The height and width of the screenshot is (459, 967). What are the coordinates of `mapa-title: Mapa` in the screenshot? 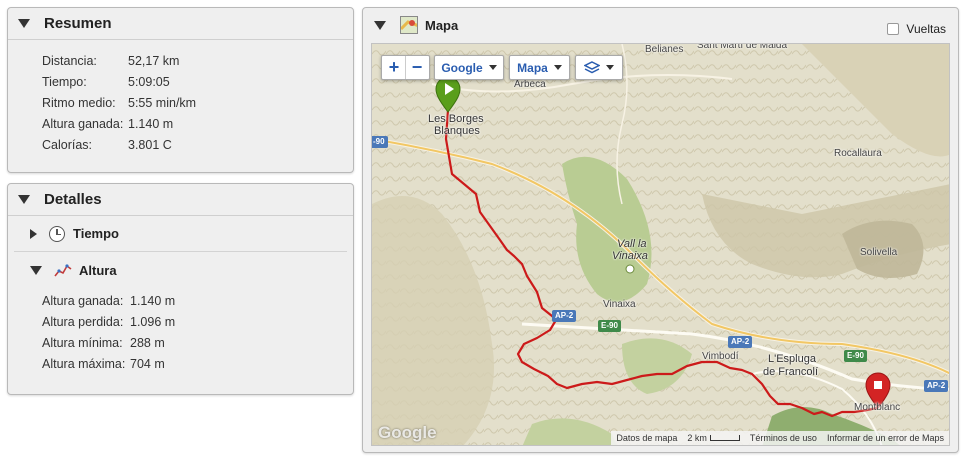 It's located at (442, 25).